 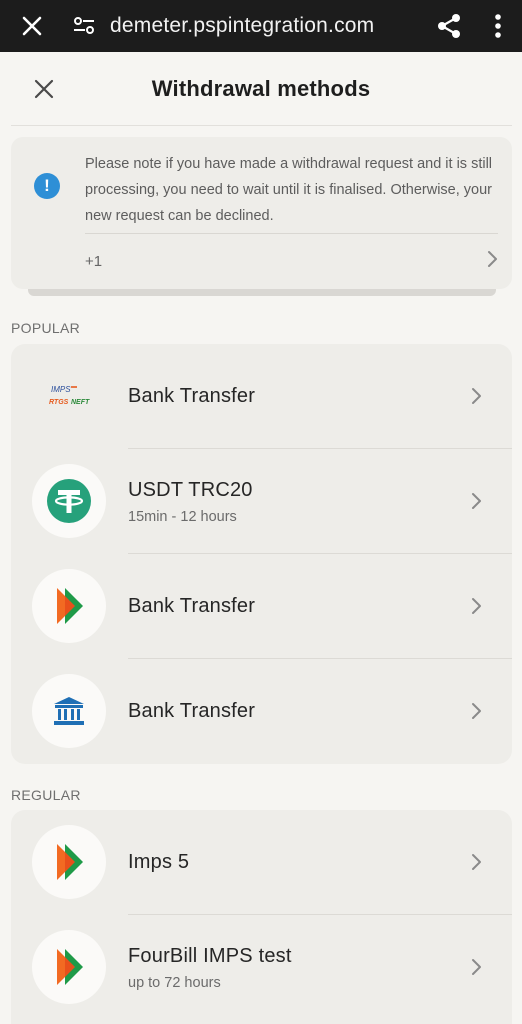 What do you see at coordinates (46, 328) in the screenshot?
I see `section-label-popular: POPULAR` at bounding box center [46, 328].